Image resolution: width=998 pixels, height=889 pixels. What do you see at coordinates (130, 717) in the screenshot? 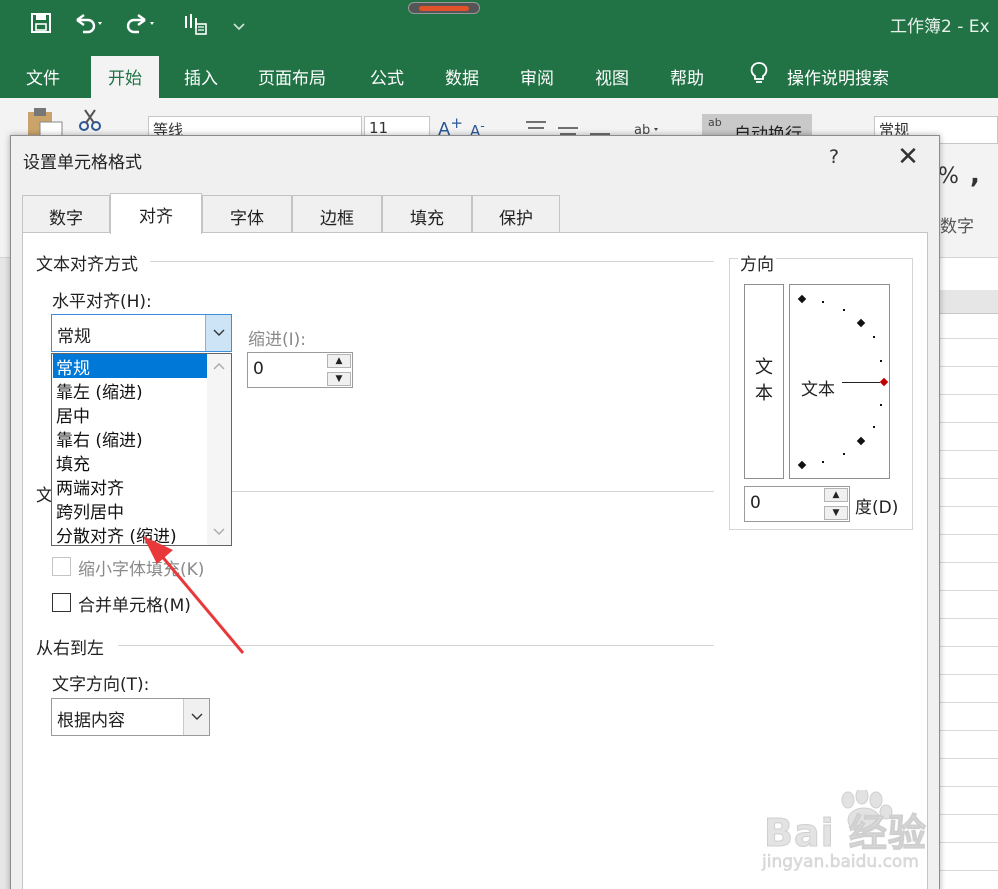
I see `text-direction-select: 根据内容` at bounding box center [130, 717].